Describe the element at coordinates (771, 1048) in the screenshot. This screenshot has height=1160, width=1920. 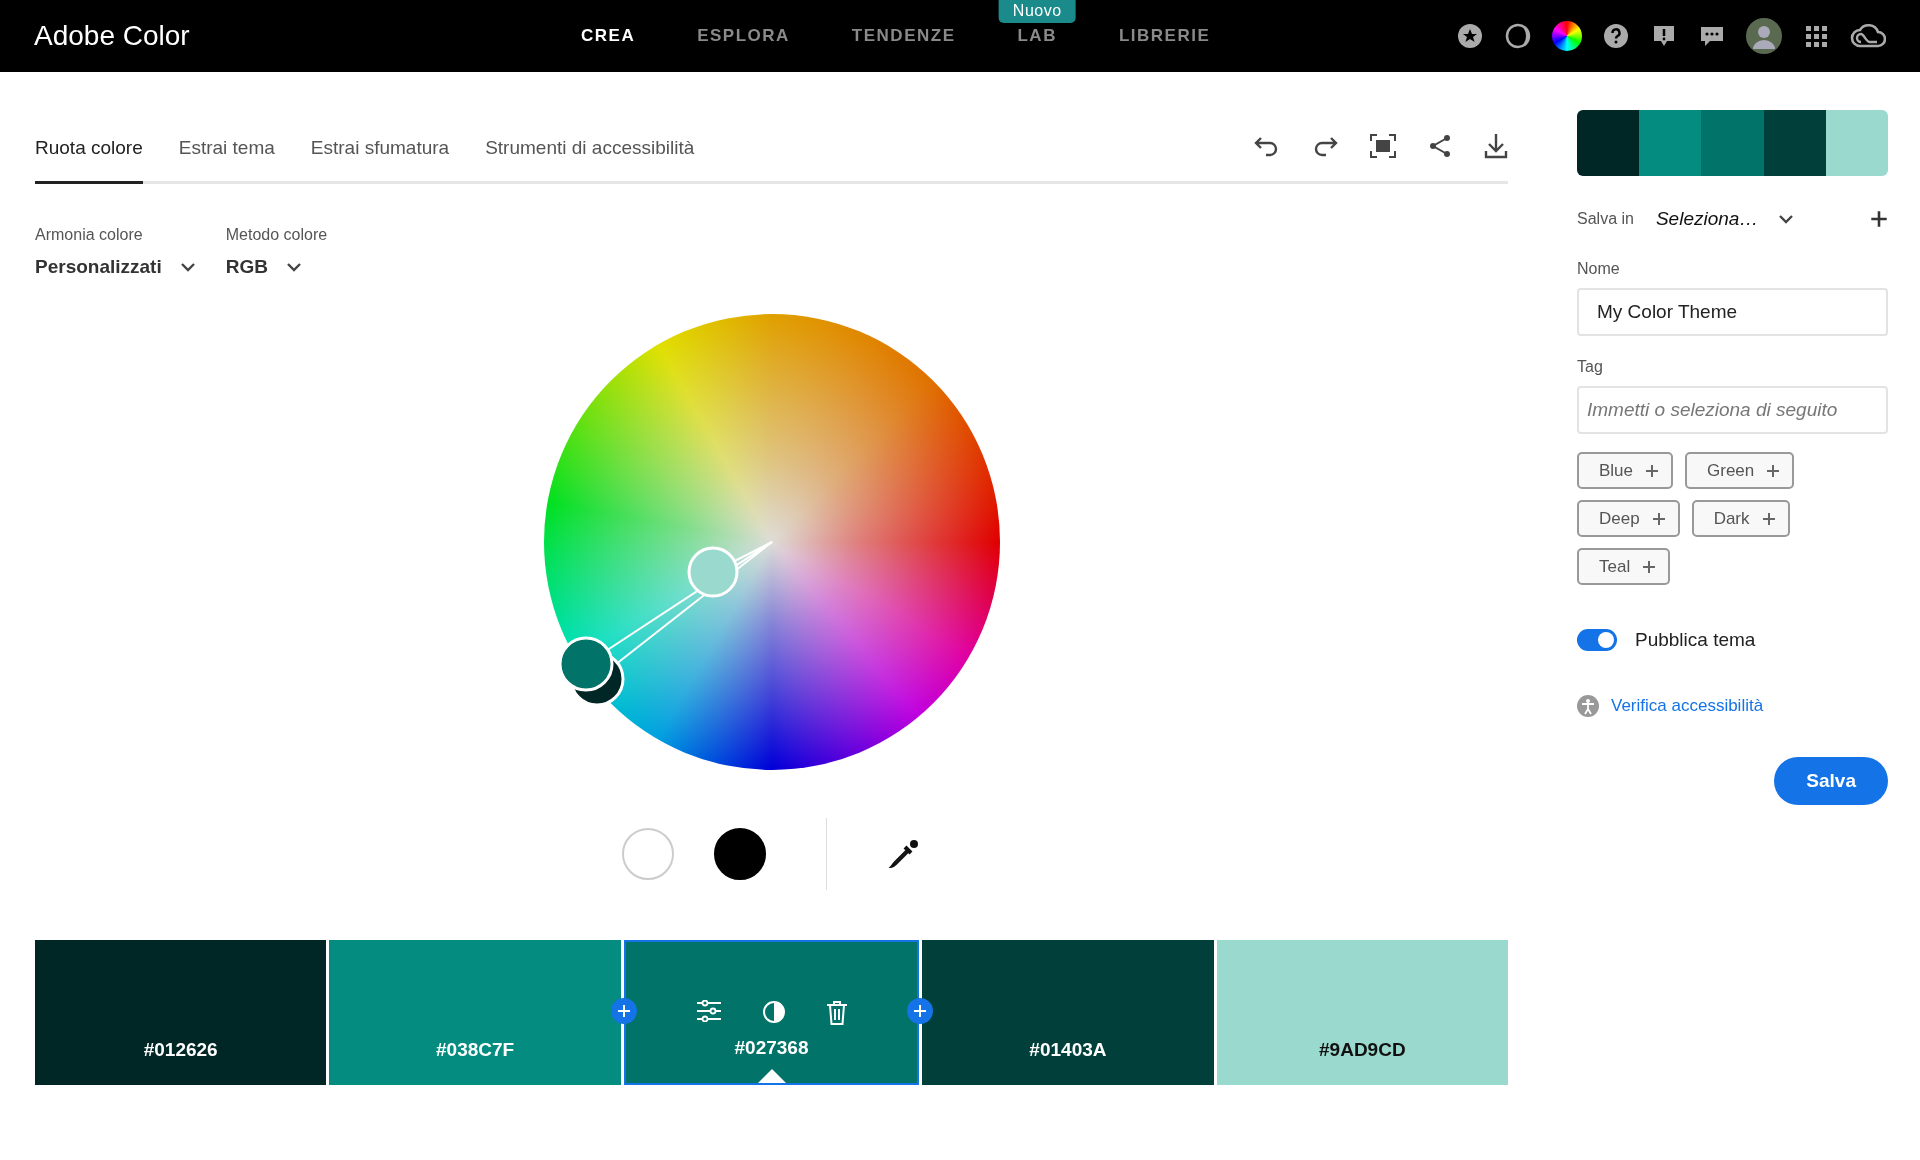
I see `hex-code: #027368` at that location.